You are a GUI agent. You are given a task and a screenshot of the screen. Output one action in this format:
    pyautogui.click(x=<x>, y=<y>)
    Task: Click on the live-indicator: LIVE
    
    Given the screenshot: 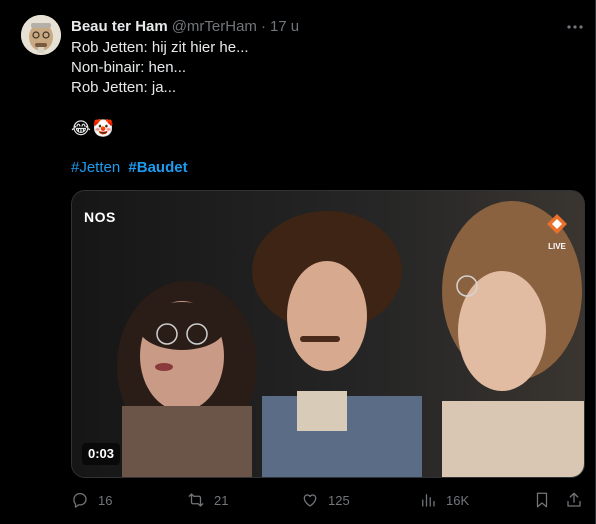 What is the action you would take?
    pyautogui.click(x=557, y=232)
    